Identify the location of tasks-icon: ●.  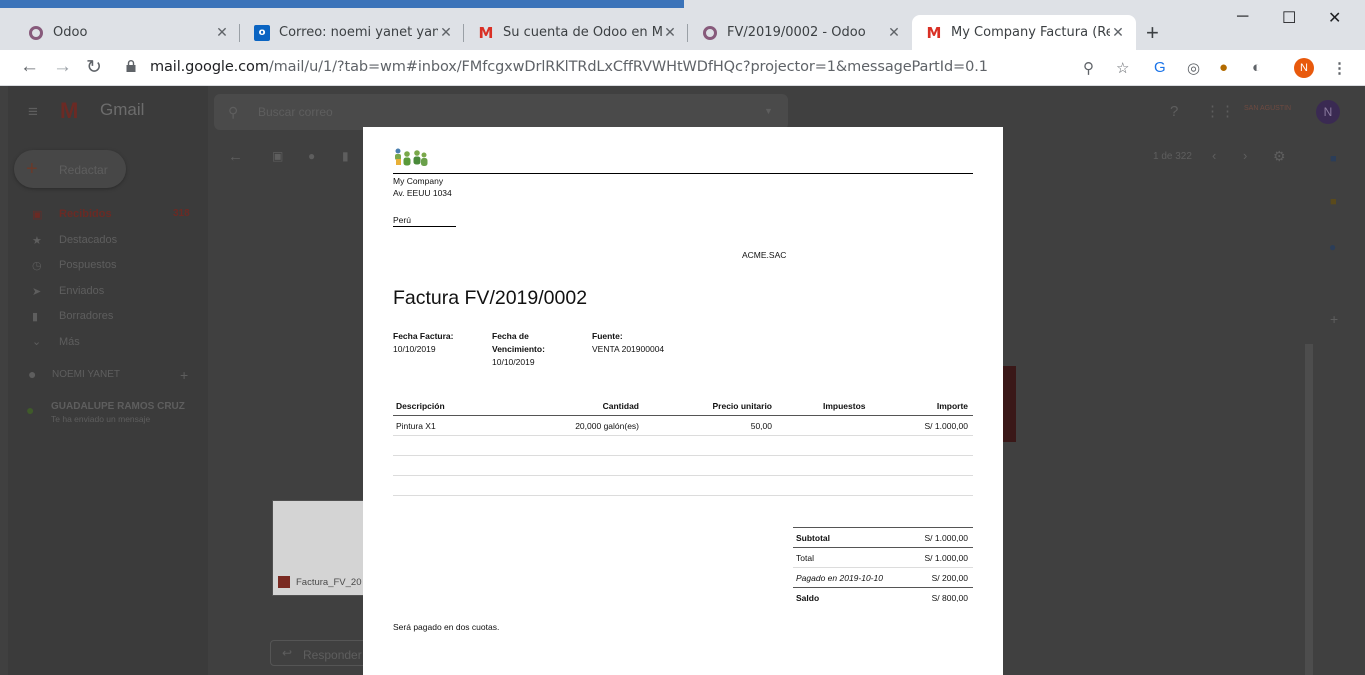
(1332, 247).